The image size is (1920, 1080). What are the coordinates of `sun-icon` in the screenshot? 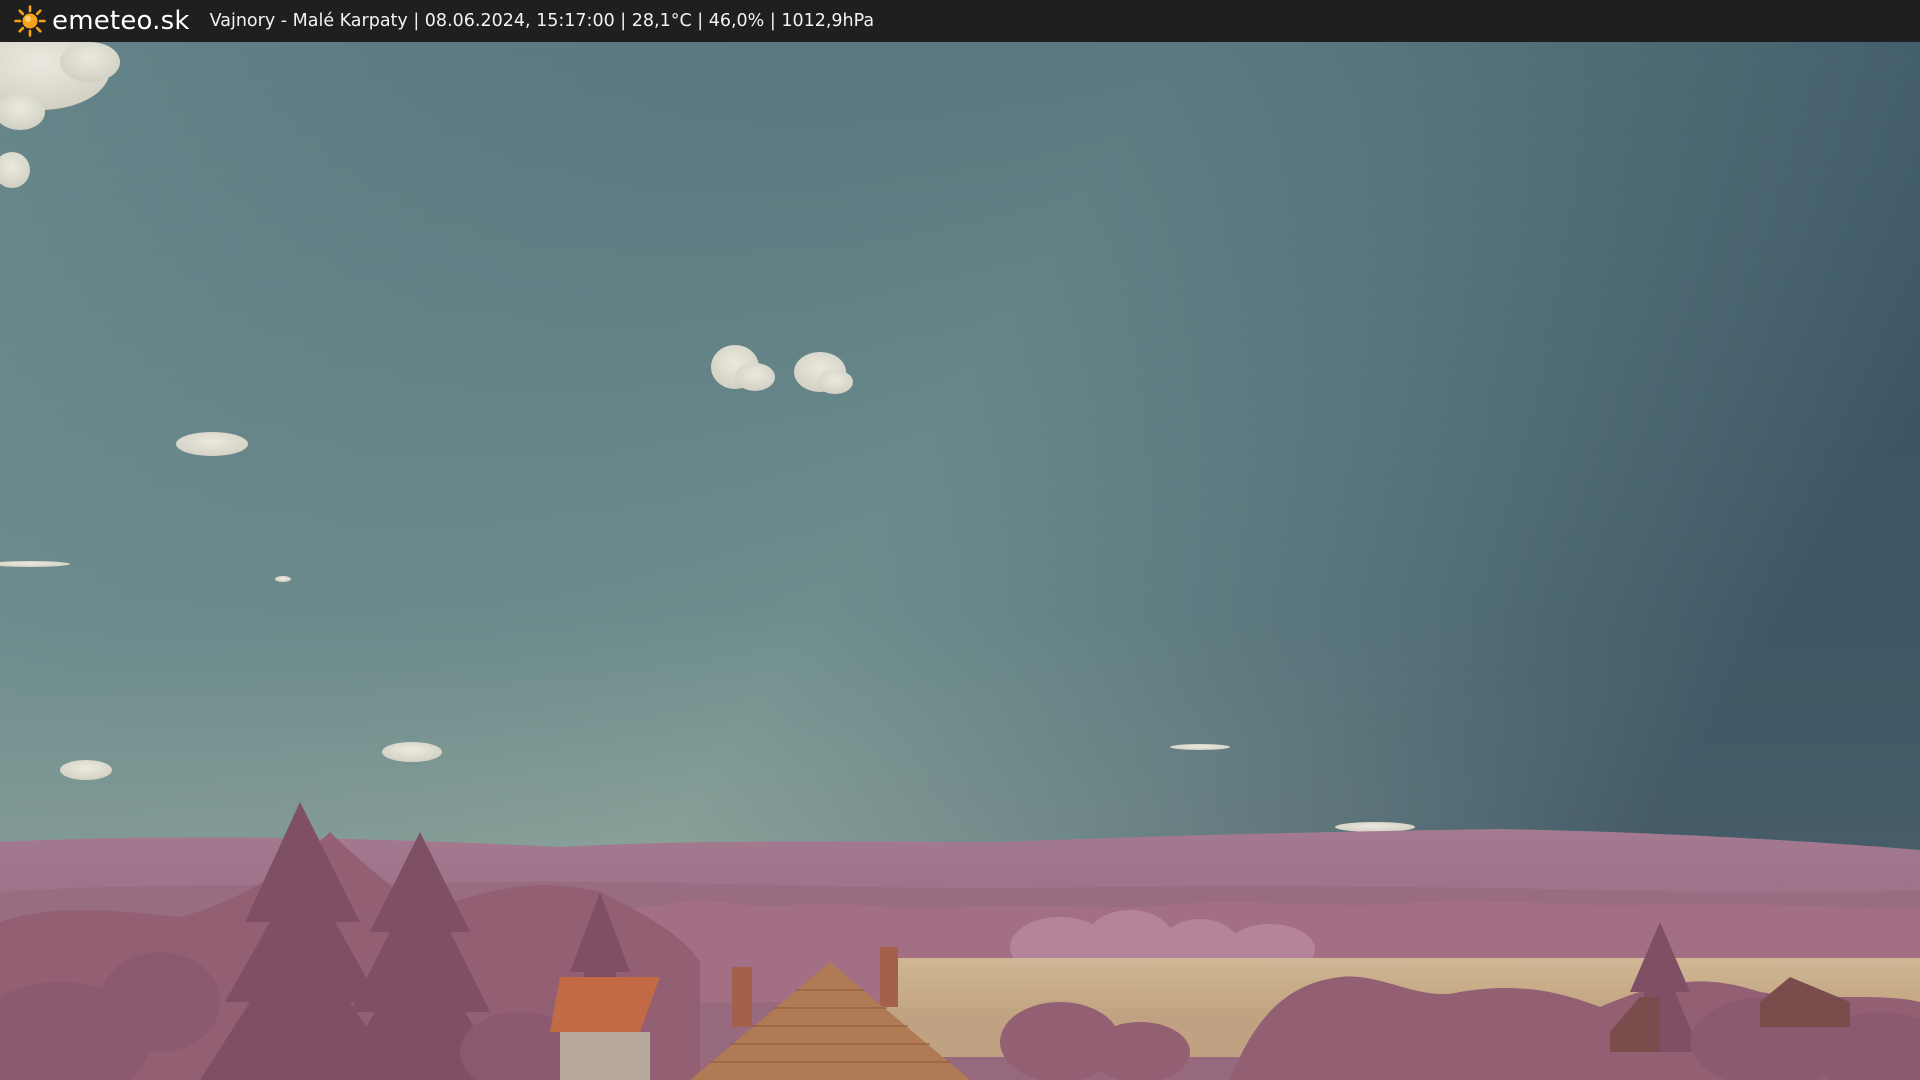 It's located at (30, 21).